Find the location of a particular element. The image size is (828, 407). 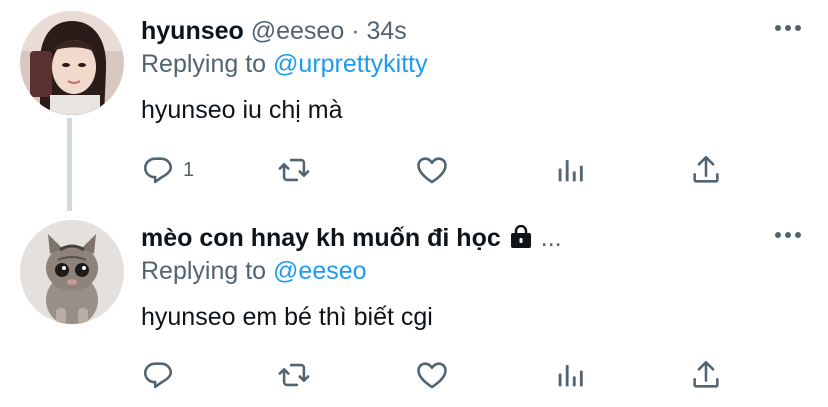

reply-button is located at coordinates (162, 375).